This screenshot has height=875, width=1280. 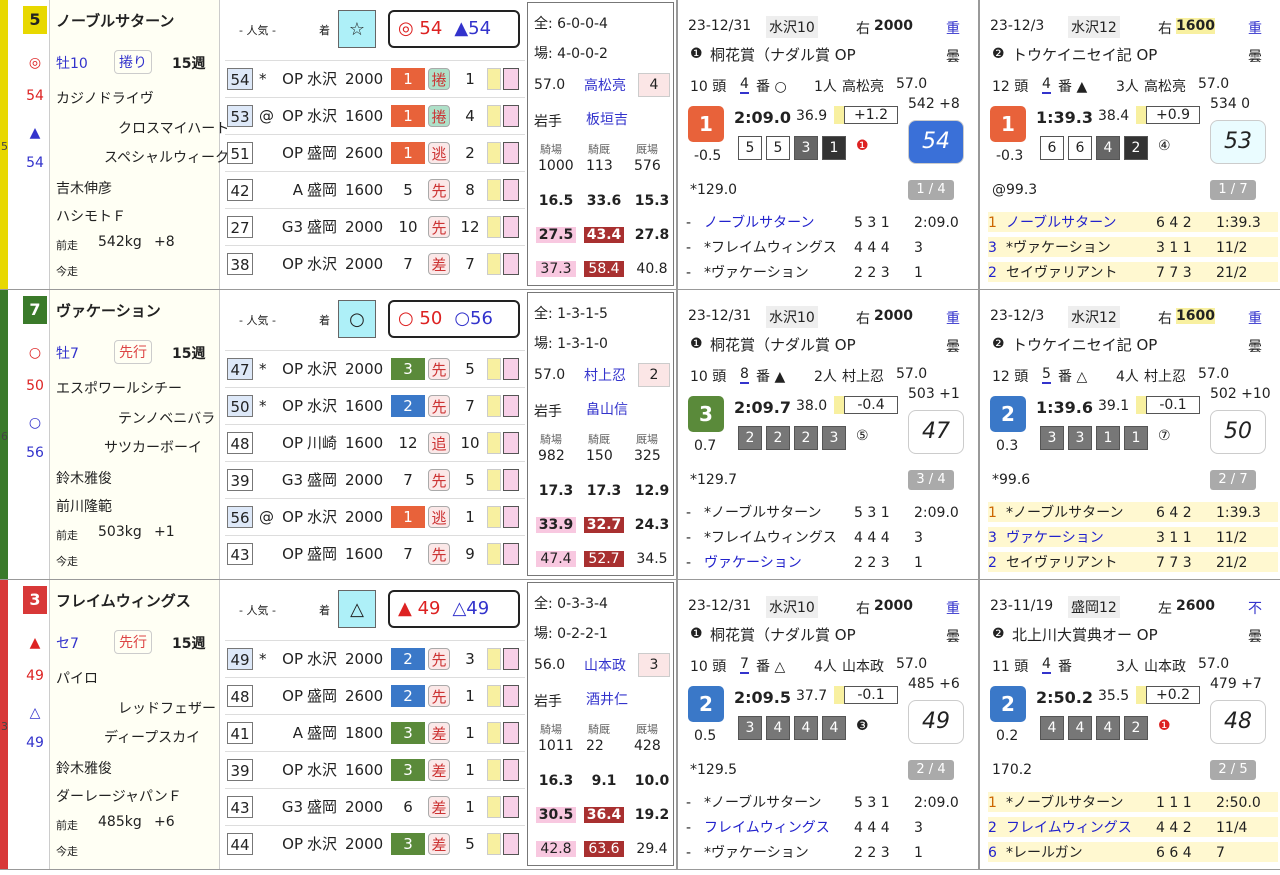 What do you see at coordinates (831, 827) in the screenshot?
I see `race-result-row: - フレイムウィングス 4 4 4 3` at bounding box center [831, 827].